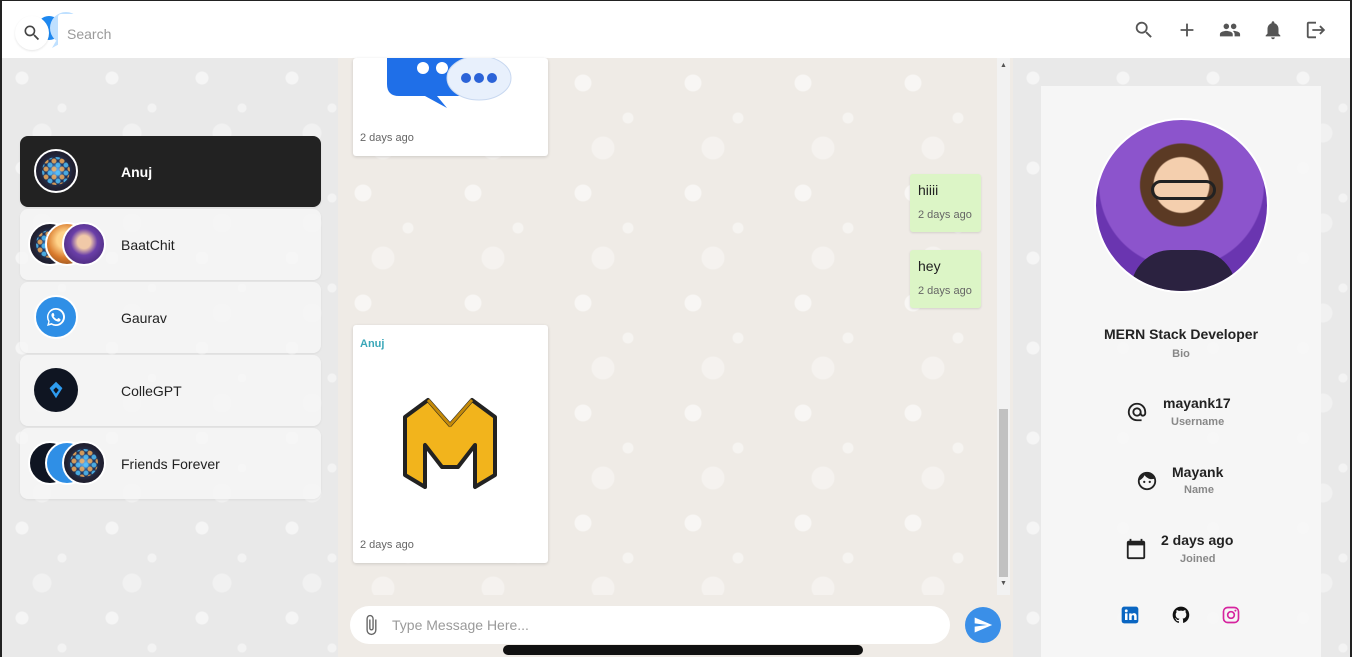  I want to click on chat-item-collegpt: ColleGPT, so click(170, 390).